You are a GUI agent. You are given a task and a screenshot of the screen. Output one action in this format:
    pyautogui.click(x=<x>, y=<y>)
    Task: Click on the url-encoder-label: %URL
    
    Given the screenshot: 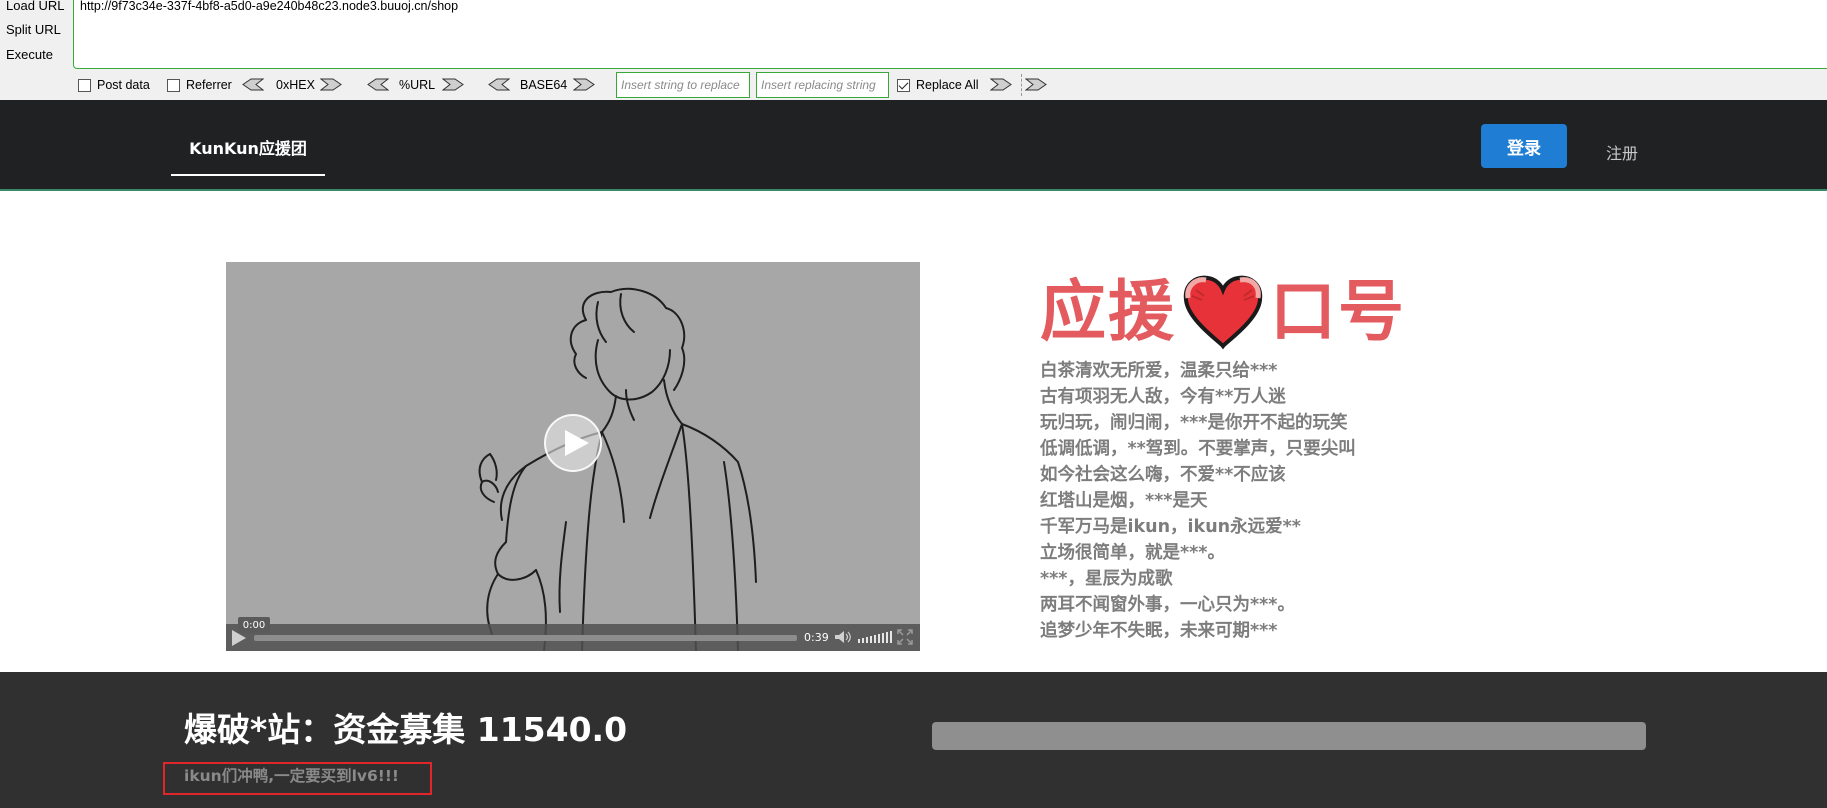 What is the action you would take?
    pyautogui.click(x=417, y=85)
    